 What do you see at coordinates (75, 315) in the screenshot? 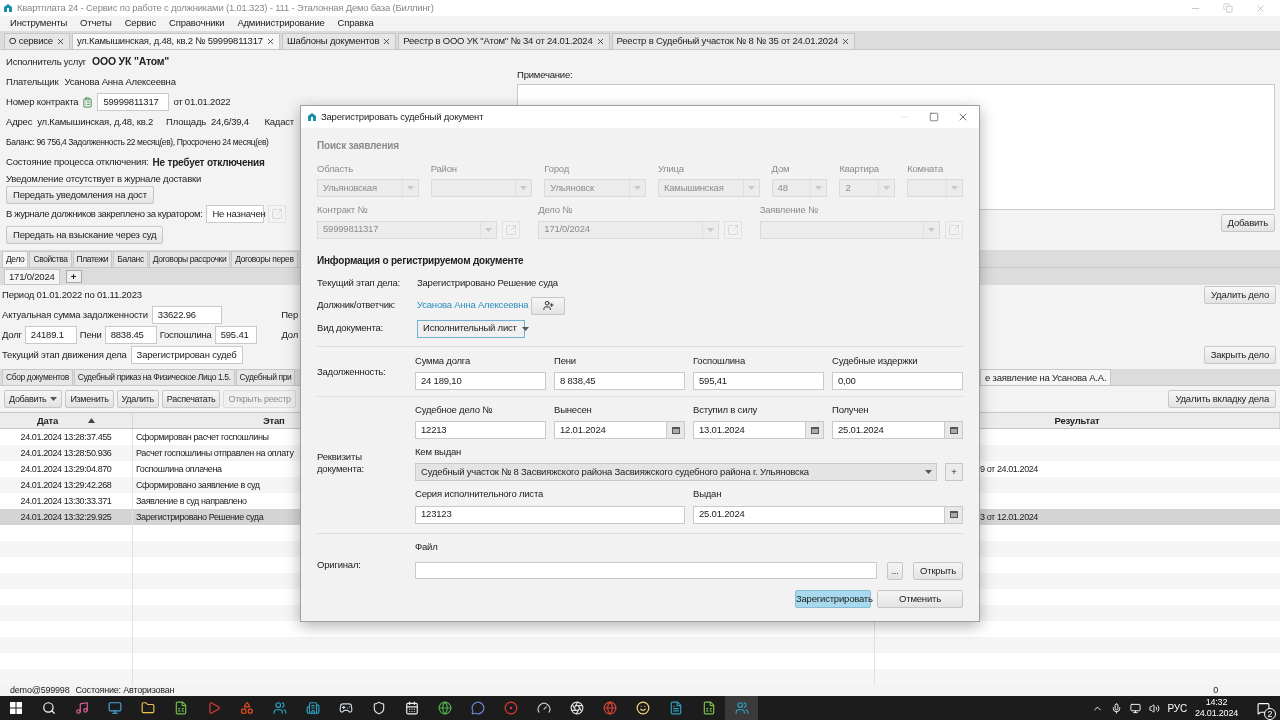
I see `field-label: Актуальная сумма задолженности` at bounding box center [75, 315].